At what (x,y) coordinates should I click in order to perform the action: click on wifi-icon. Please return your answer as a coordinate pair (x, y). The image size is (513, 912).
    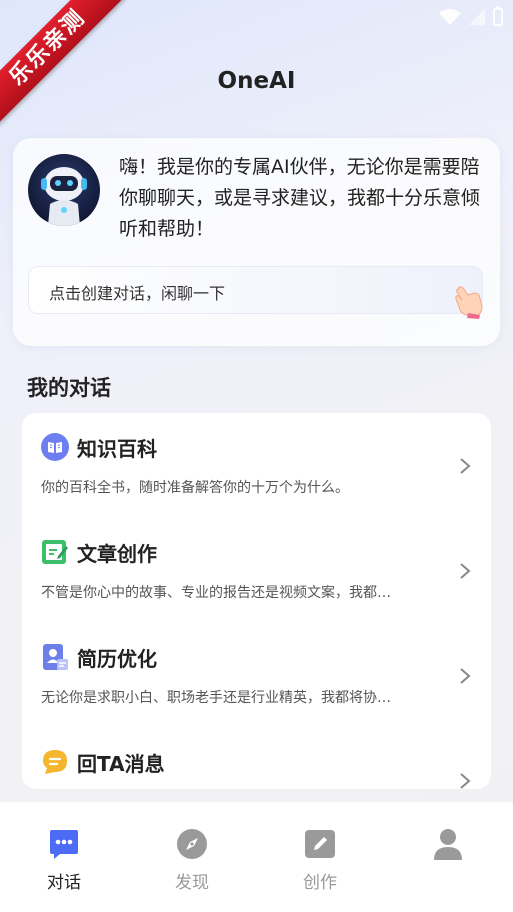
    Looking at the image, I should click on (450, 17).